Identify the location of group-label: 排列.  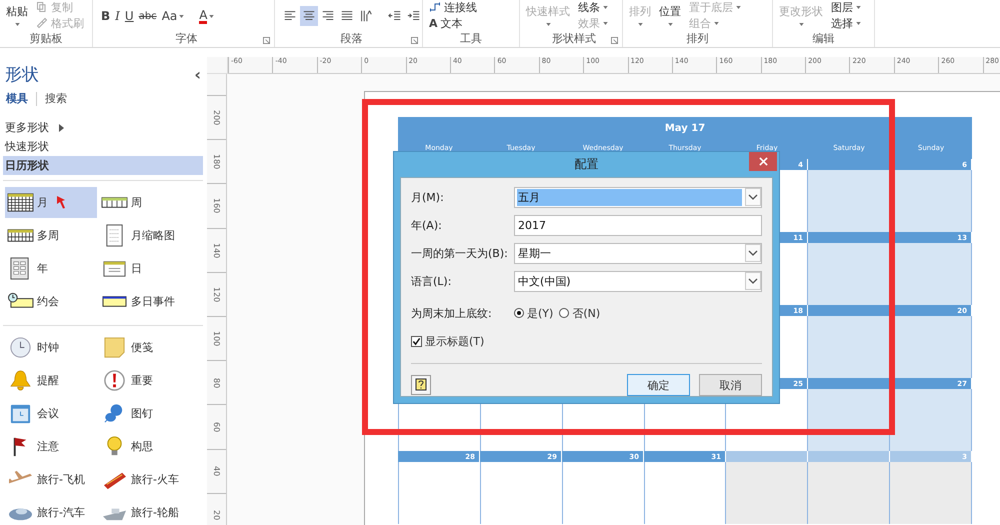
(697, 38).